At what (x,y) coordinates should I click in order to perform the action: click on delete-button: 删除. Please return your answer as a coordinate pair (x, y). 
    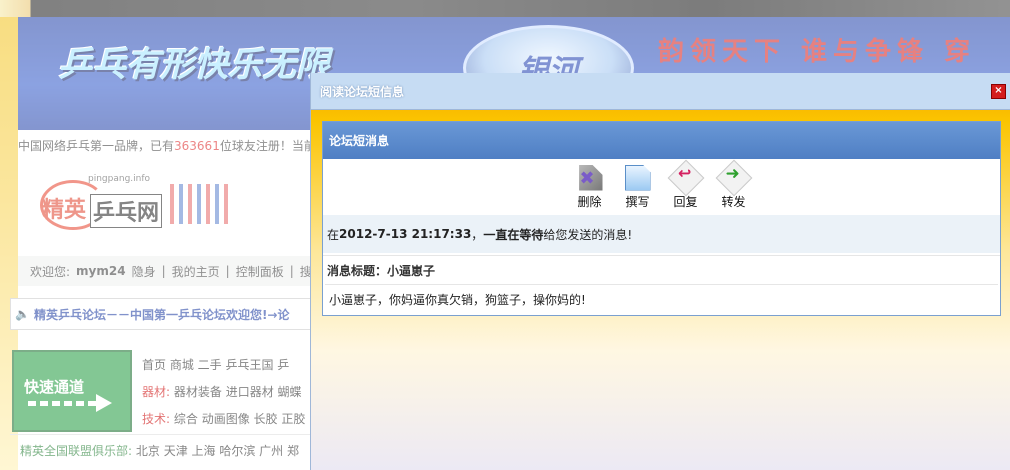
    Looking at the image, I should click on (590, 187).